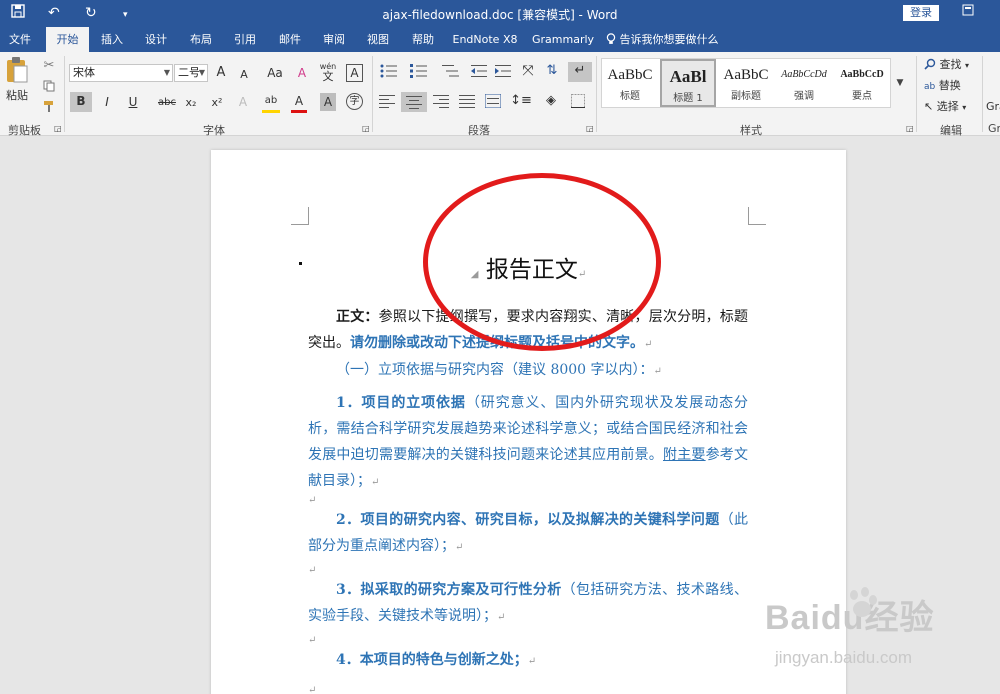 This screenshot has width=1000, height=694. What do you see at coordinates (366, 128) in the screenshot?
I see `font-launcher-icon: ◲` at bounding box center [366, 128].